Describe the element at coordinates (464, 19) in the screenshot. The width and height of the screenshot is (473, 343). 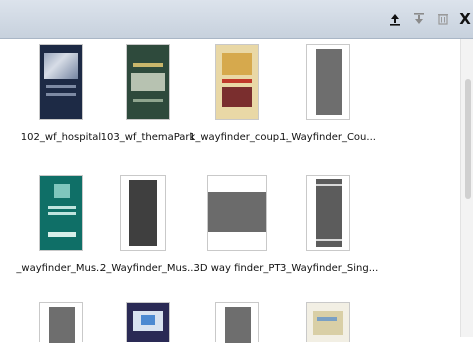
I see `close-icon: X` at that location.